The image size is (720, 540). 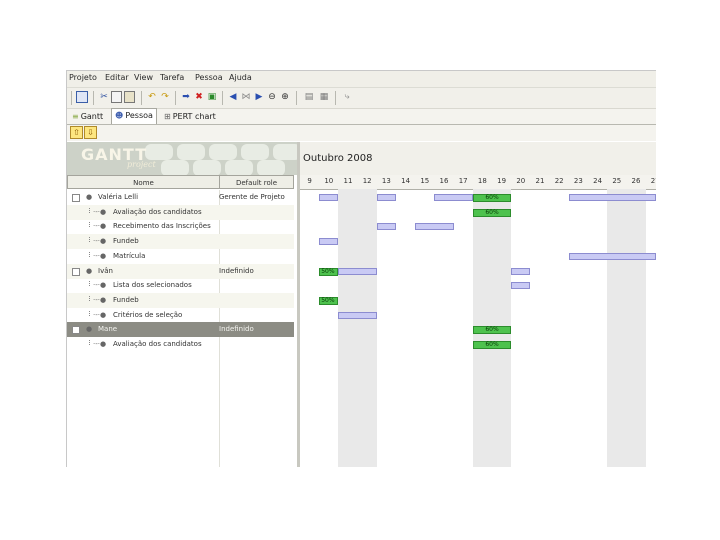 I want to click on task-assignment-row: ·-·● Lista dos selecionados, so click(x=180, y=285).